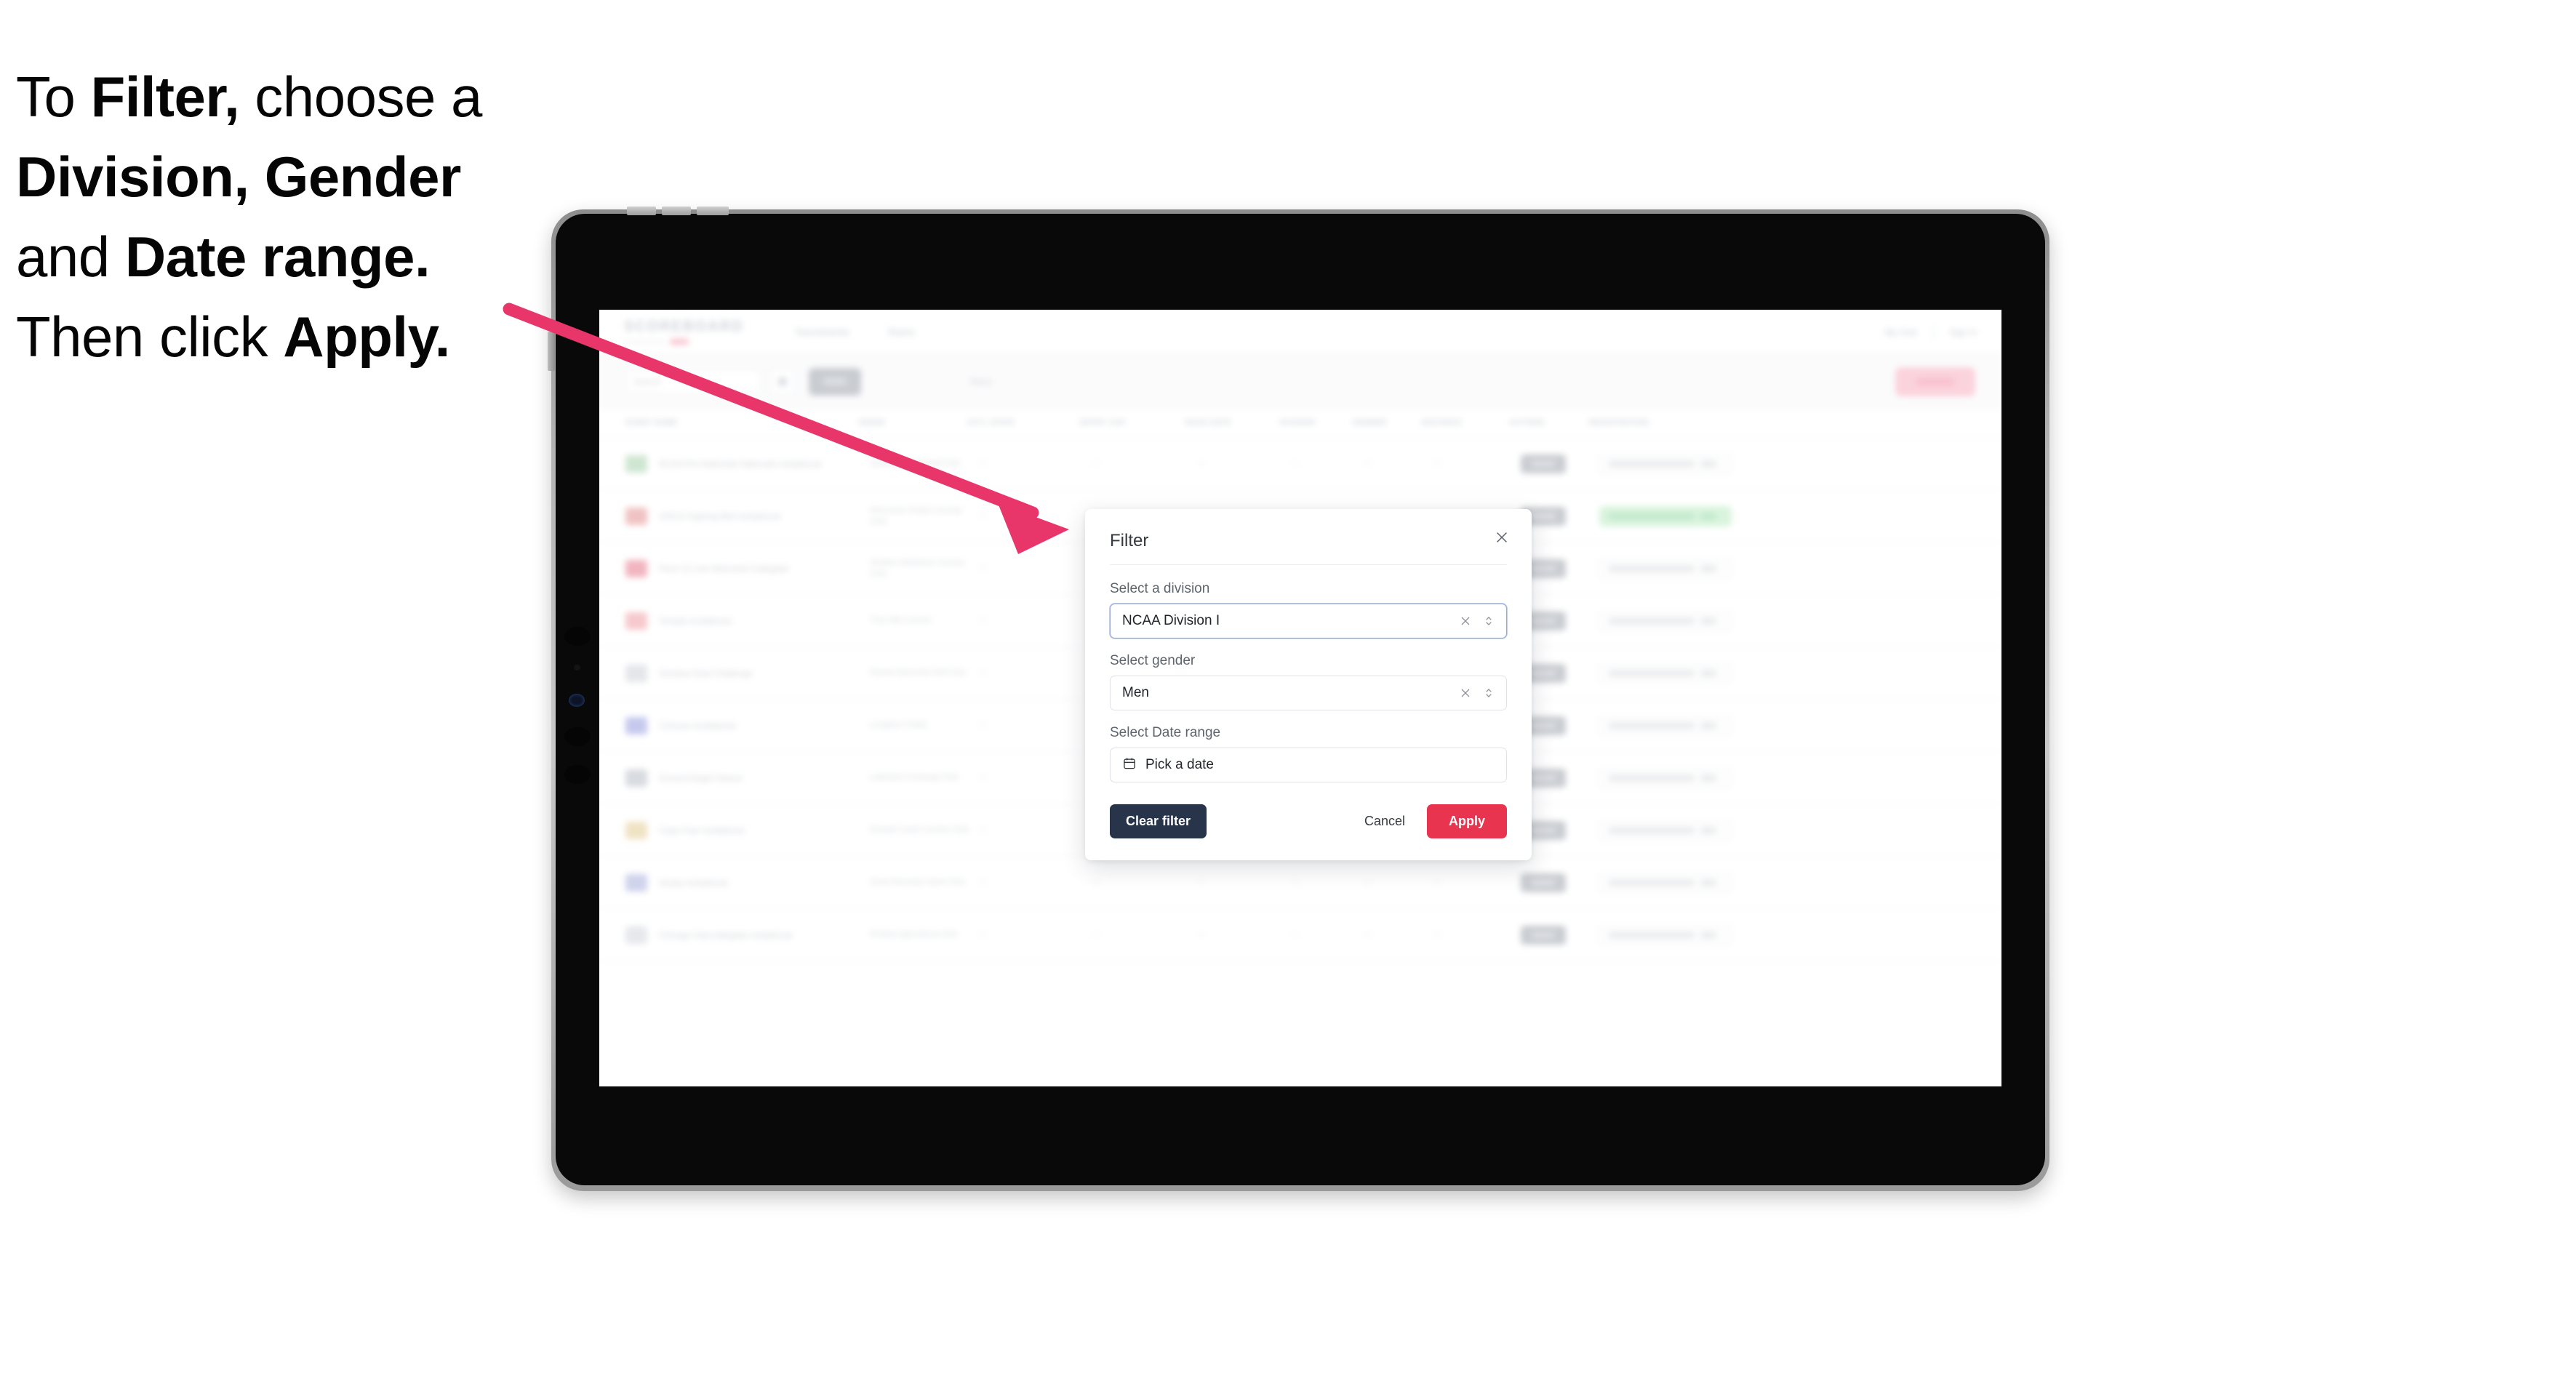 The height and width of the screenshot is (1386, 2576). I want to click on event-name-cell: Husky Invitational, so click(693, 882).